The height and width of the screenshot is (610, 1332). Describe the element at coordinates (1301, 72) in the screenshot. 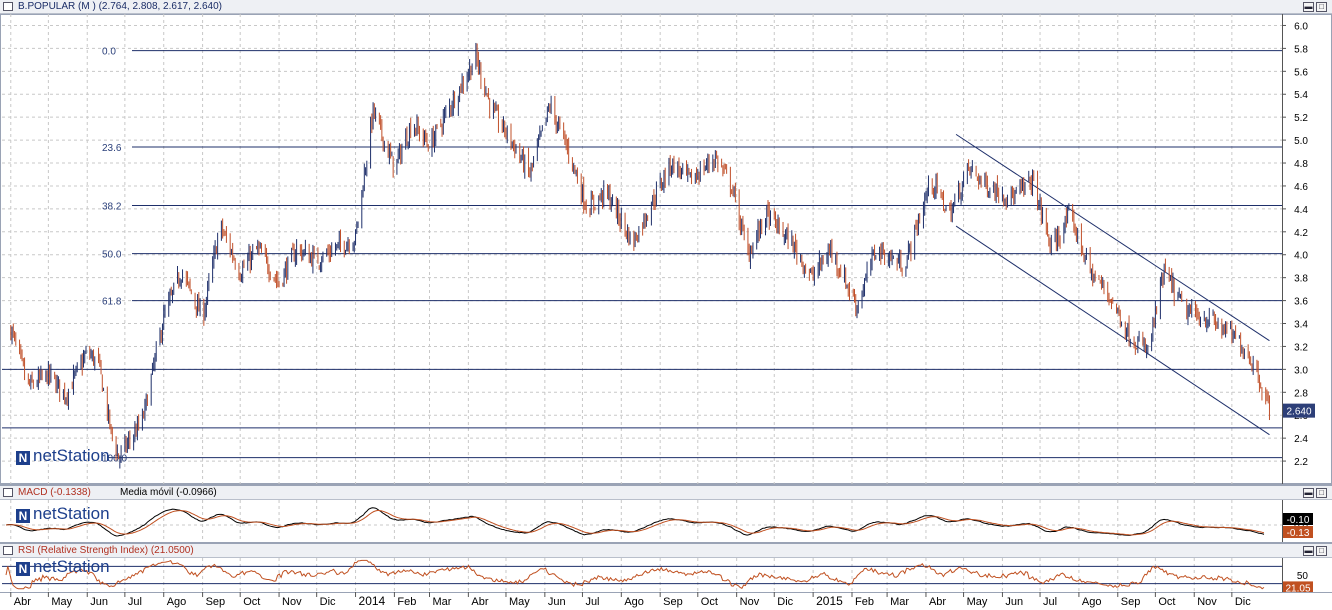

I see `y-tick-label: 5.6` at that location.